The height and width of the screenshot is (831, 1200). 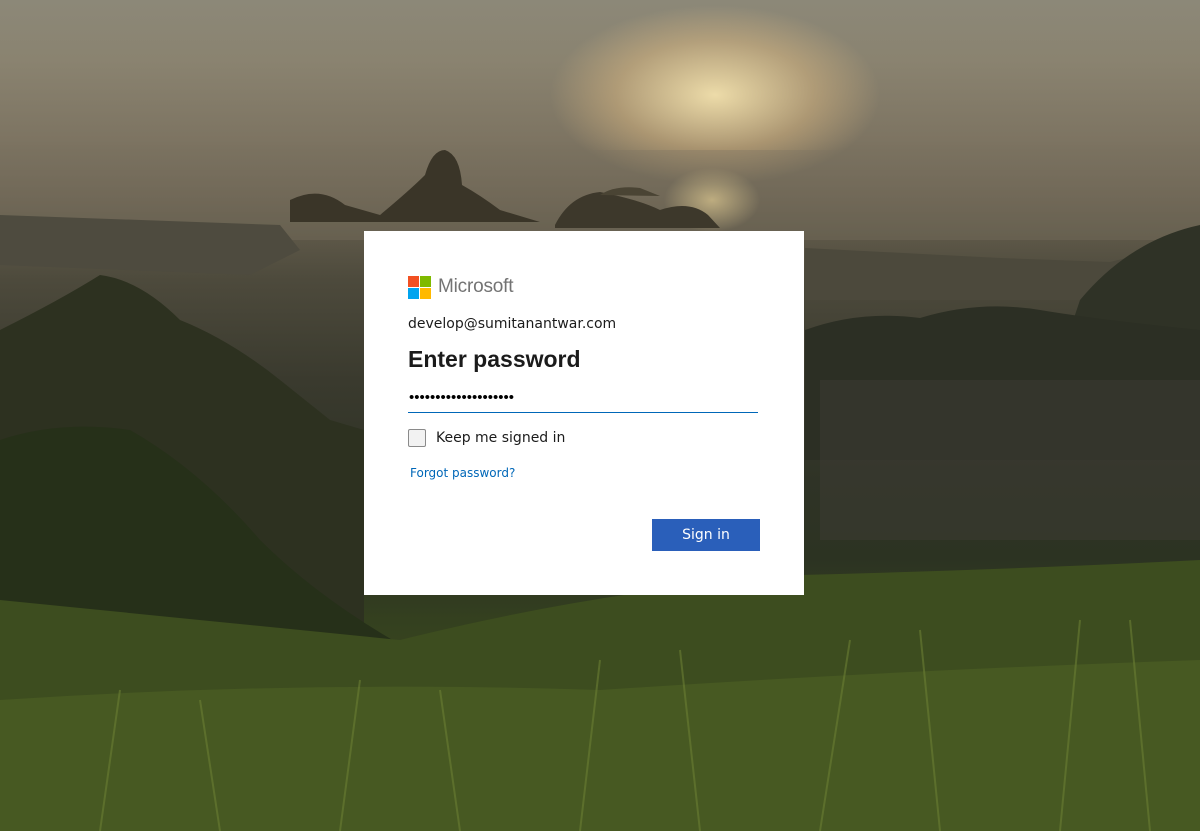 What do you see at coordinates (512, 324) in the screenshot?
I see `account-identity: develop@sumitanantwar.com` at bounding box center [512, 324].